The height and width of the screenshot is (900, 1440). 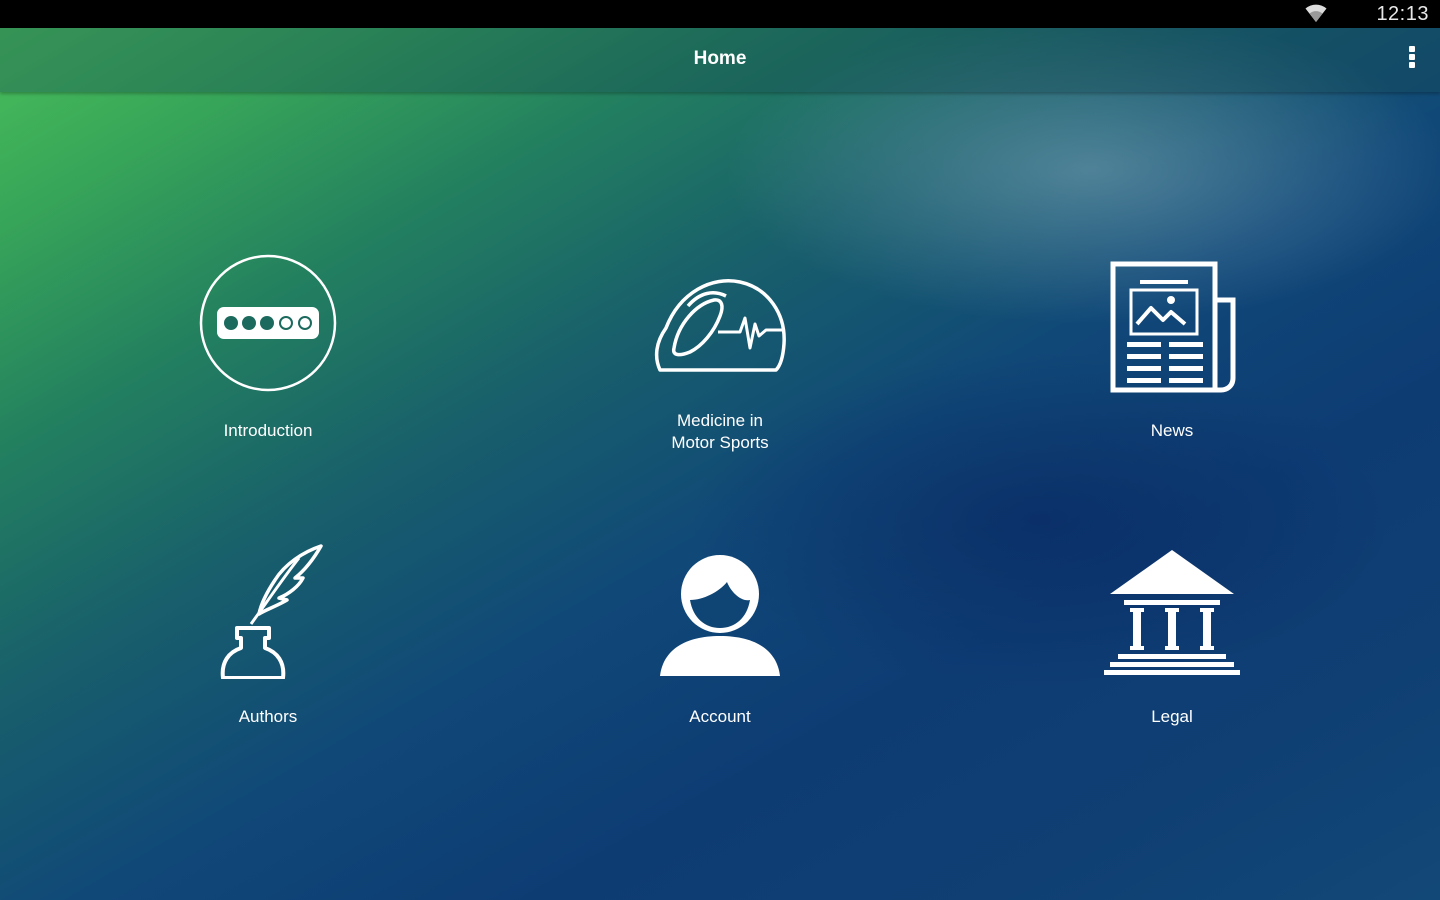 I want to click on status-bar: 12:13, so click(x=720, y=14).